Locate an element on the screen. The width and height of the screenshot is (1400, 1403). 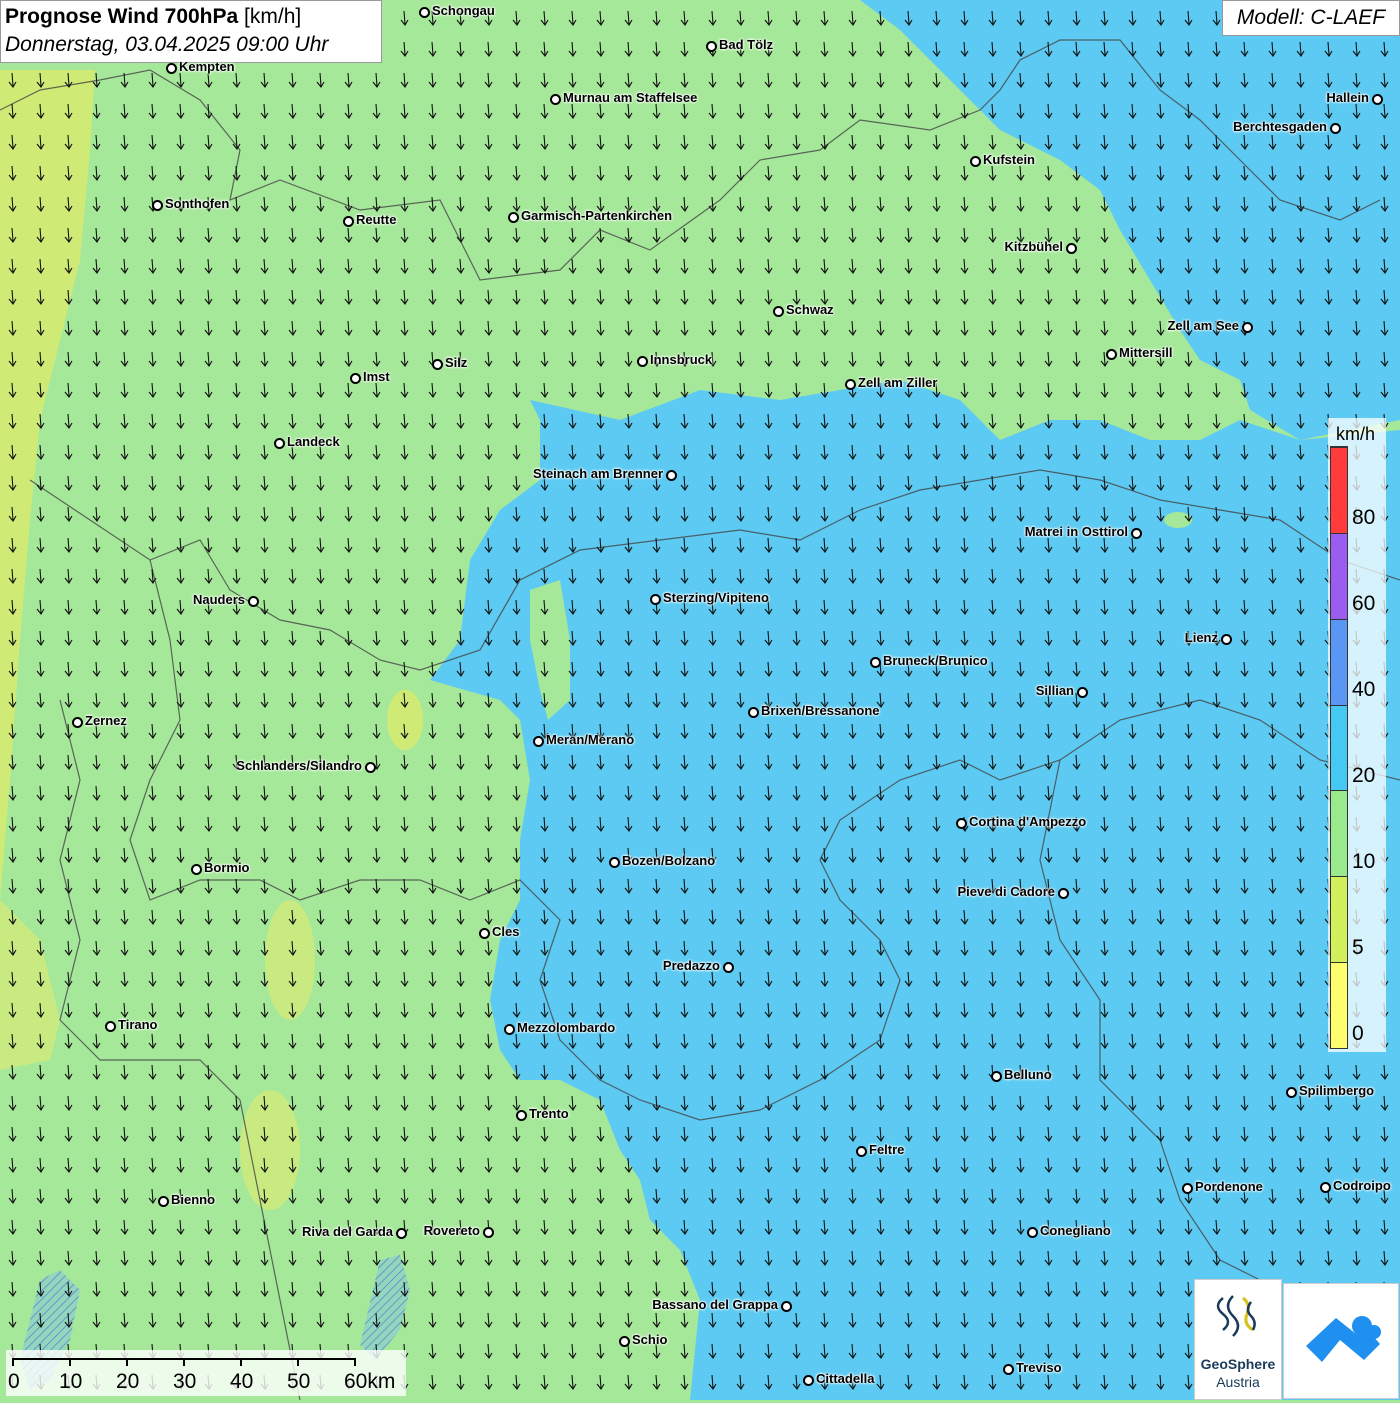
city-label: Zell am Ziller is located at coordinates (898, 382).